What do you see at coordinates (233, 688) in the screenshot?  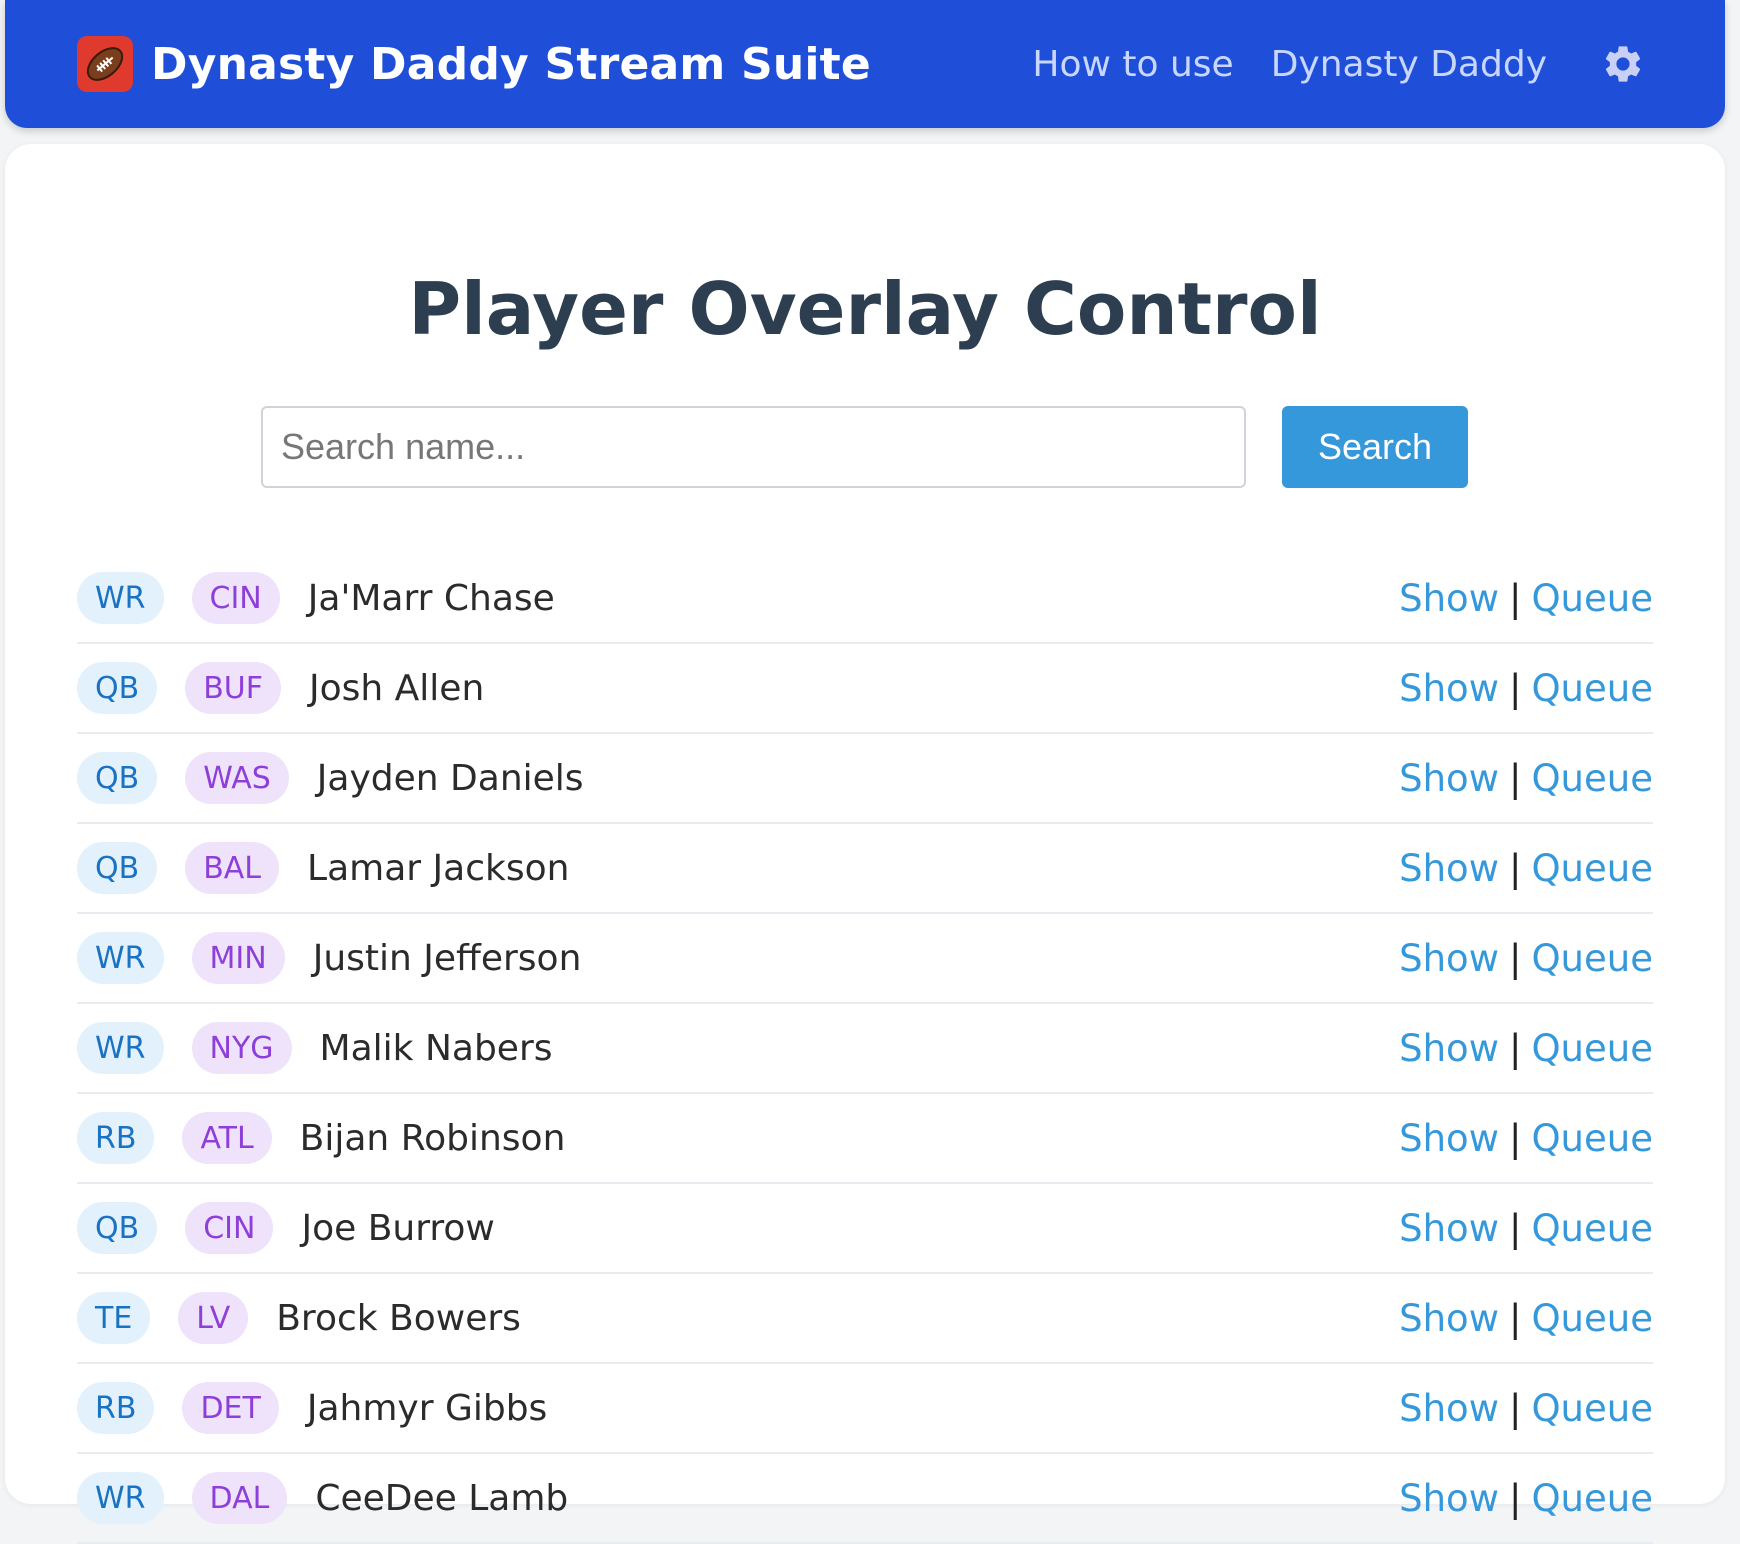 I see `team-badge: BUF` at bounding box center [233, 688].